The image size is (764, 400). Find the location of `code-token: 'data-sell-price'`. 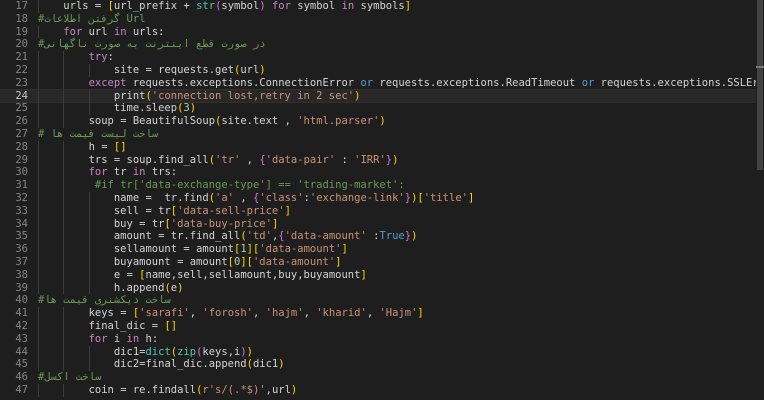

code-token: 'data-sell-price' is located at coordinates (231, 210).